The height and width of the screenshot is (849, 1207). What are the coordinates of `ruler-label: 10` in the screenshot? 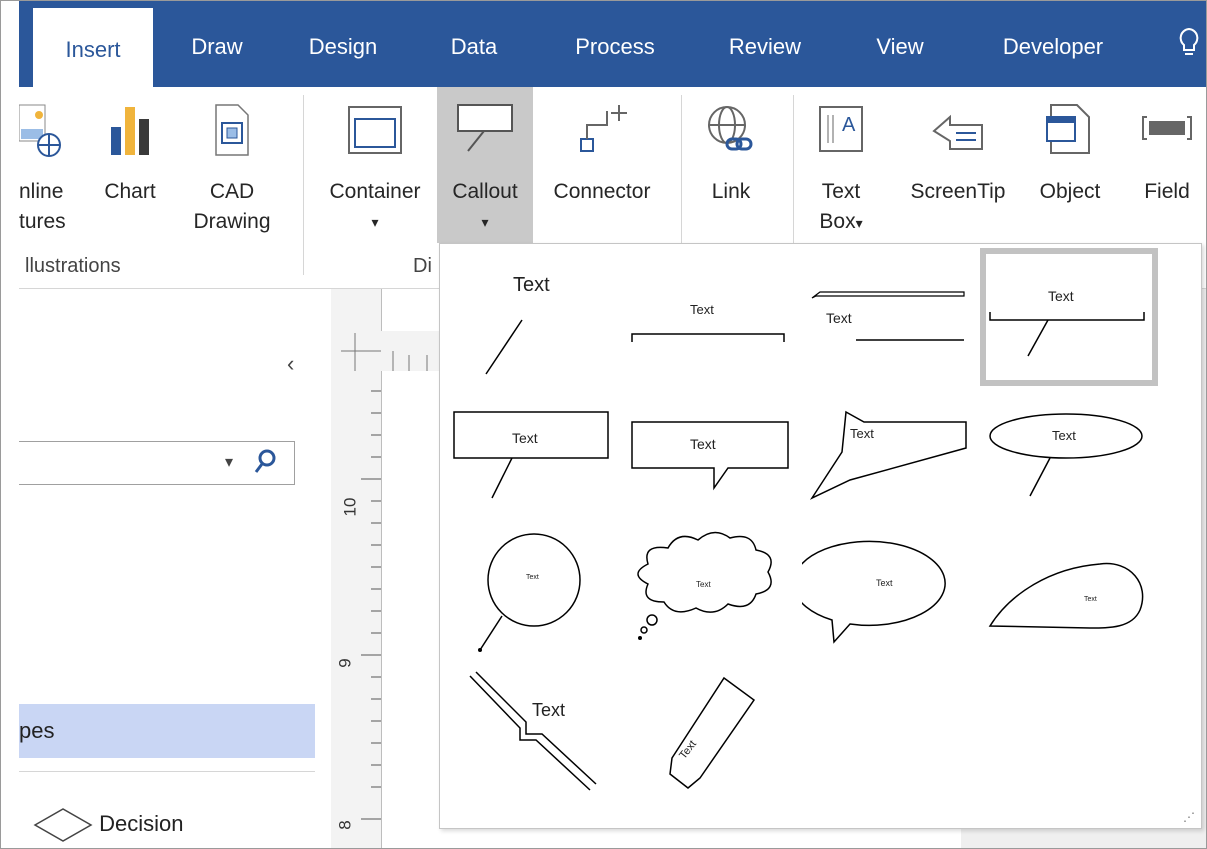 It's located at (350, 507).